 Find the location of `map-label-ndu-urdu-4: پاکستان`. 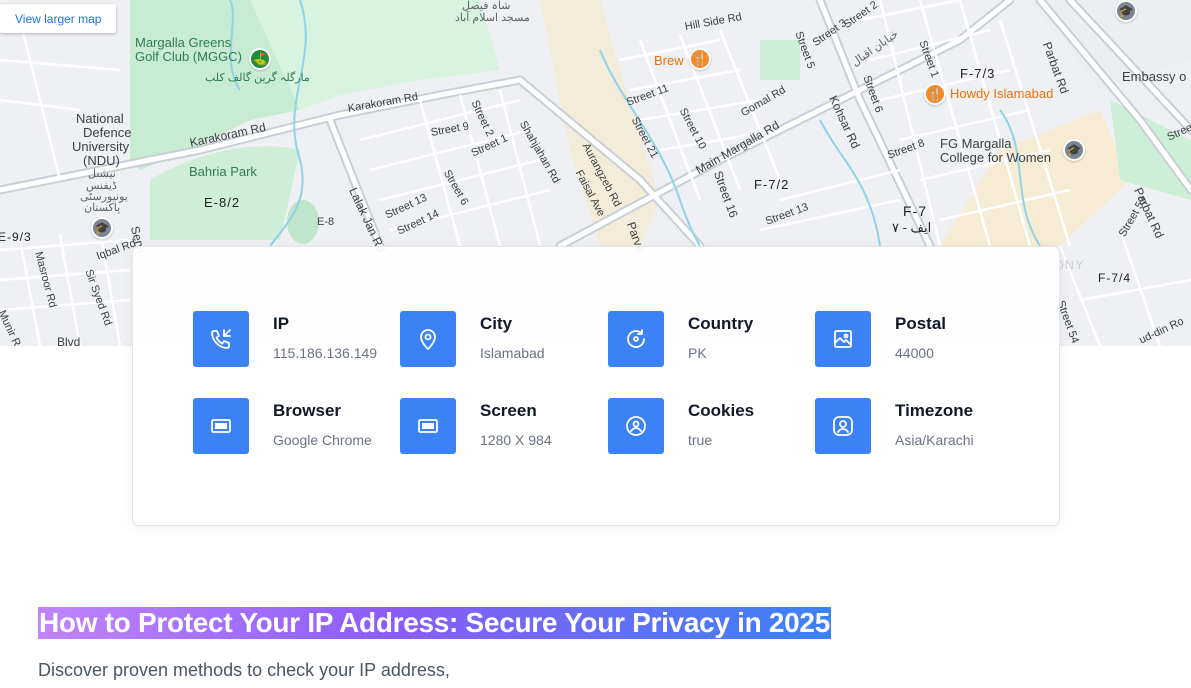

map-label-ndu-urdu-4: پاکستان is located at coordinates (102, 208).